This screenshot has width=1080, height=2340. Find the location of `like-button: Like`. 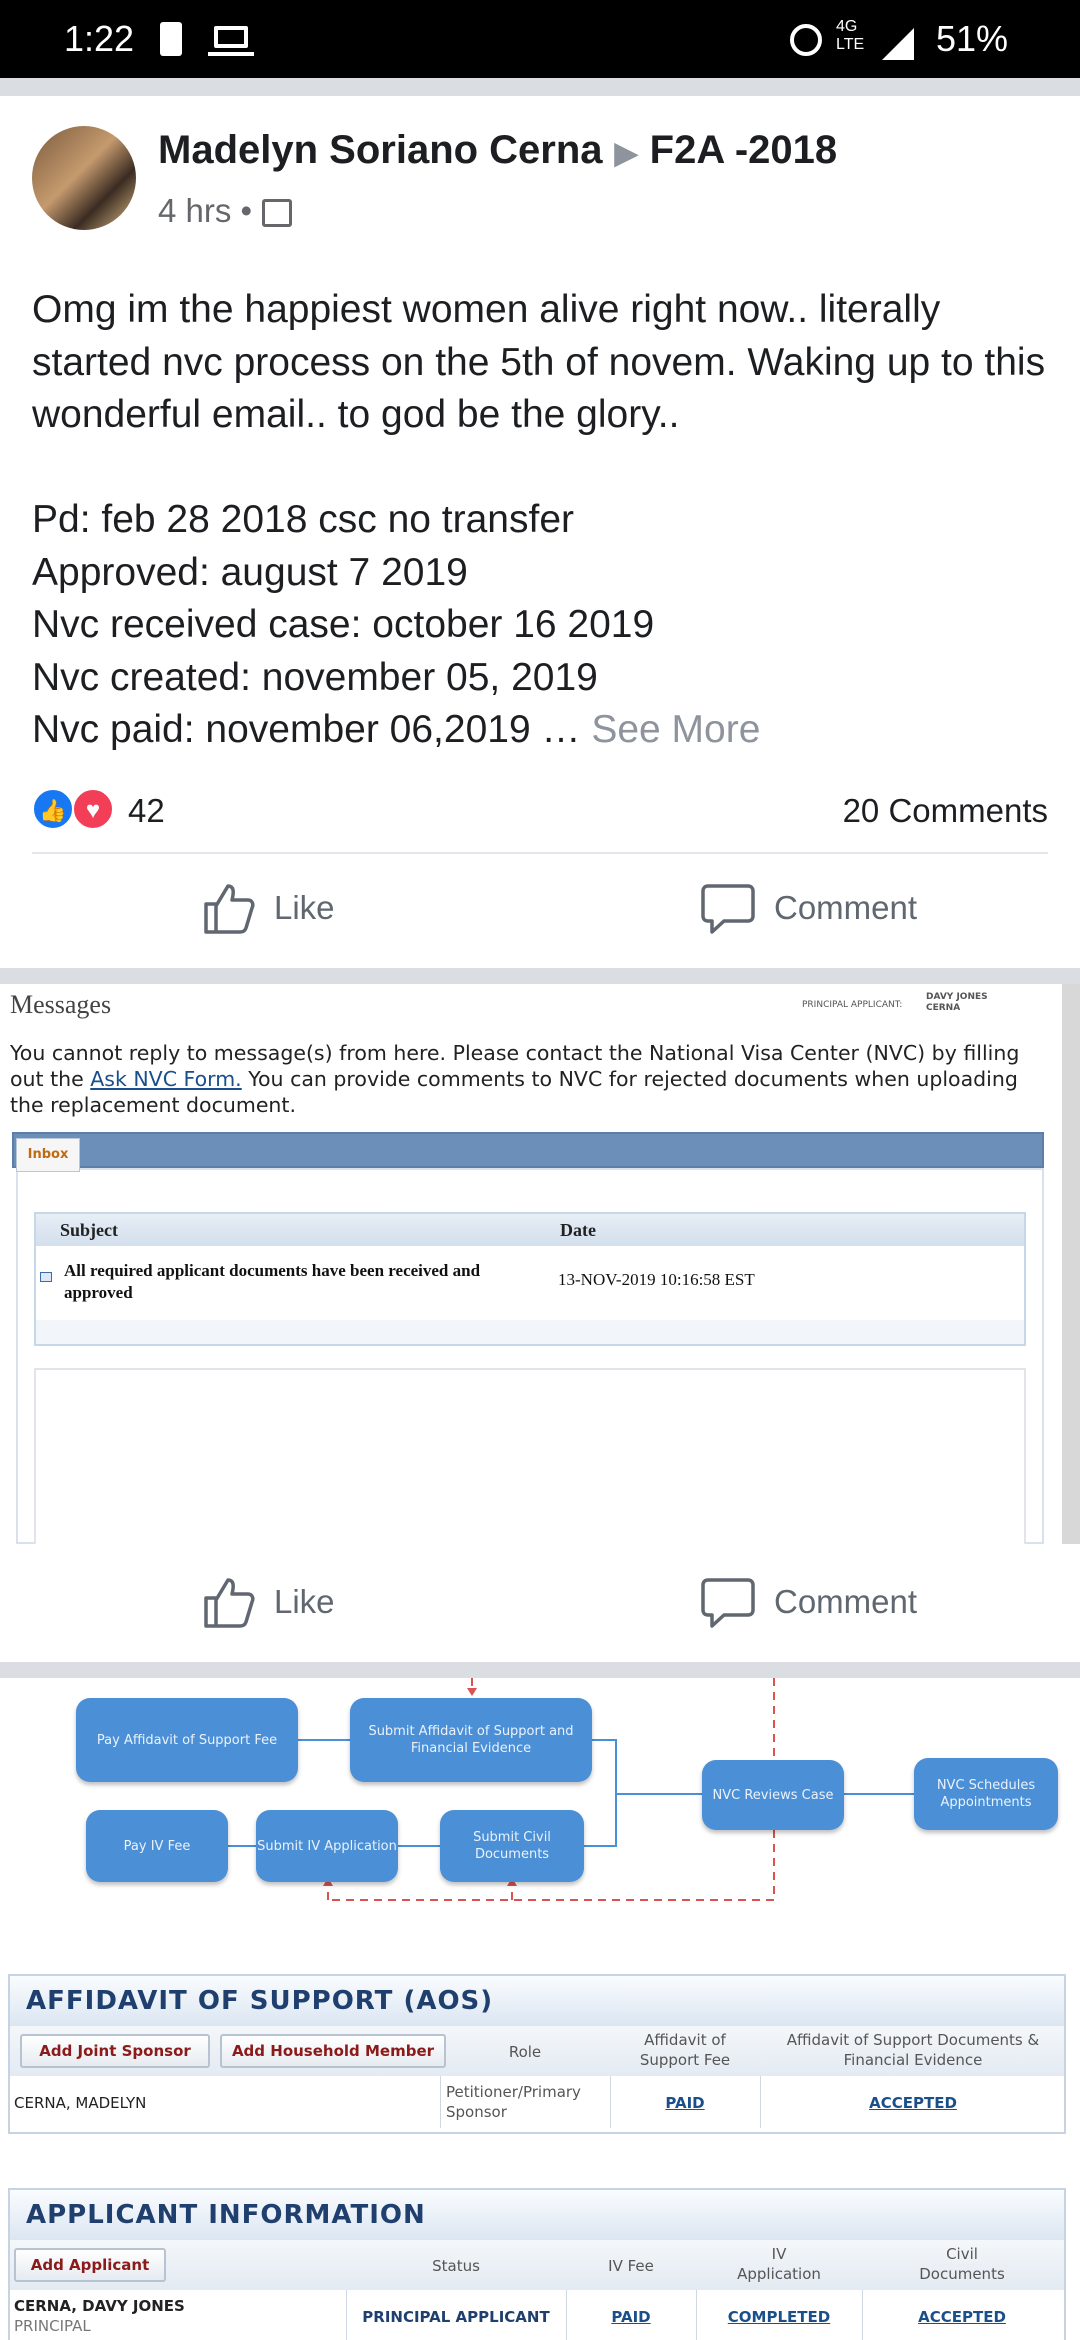

like-button: Like is located at coordinates (267, 908).